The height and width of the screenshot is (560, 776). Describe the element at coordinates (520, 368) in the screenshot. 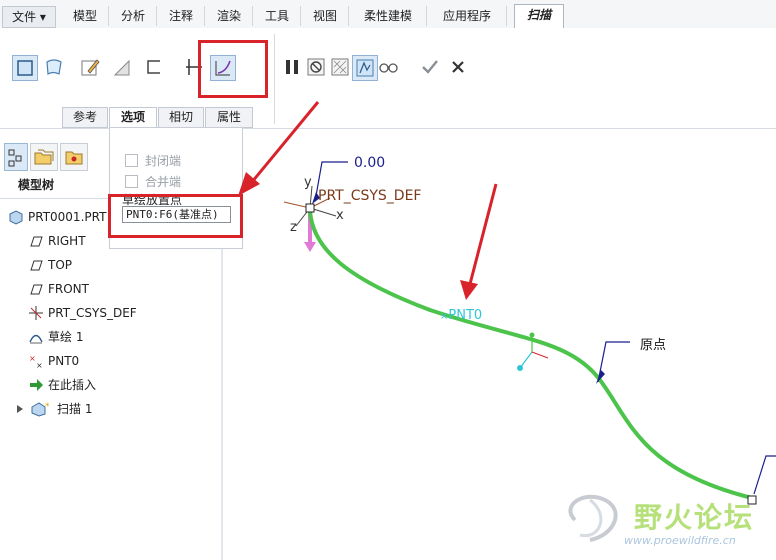

I see `pnt0-handle` at that location.